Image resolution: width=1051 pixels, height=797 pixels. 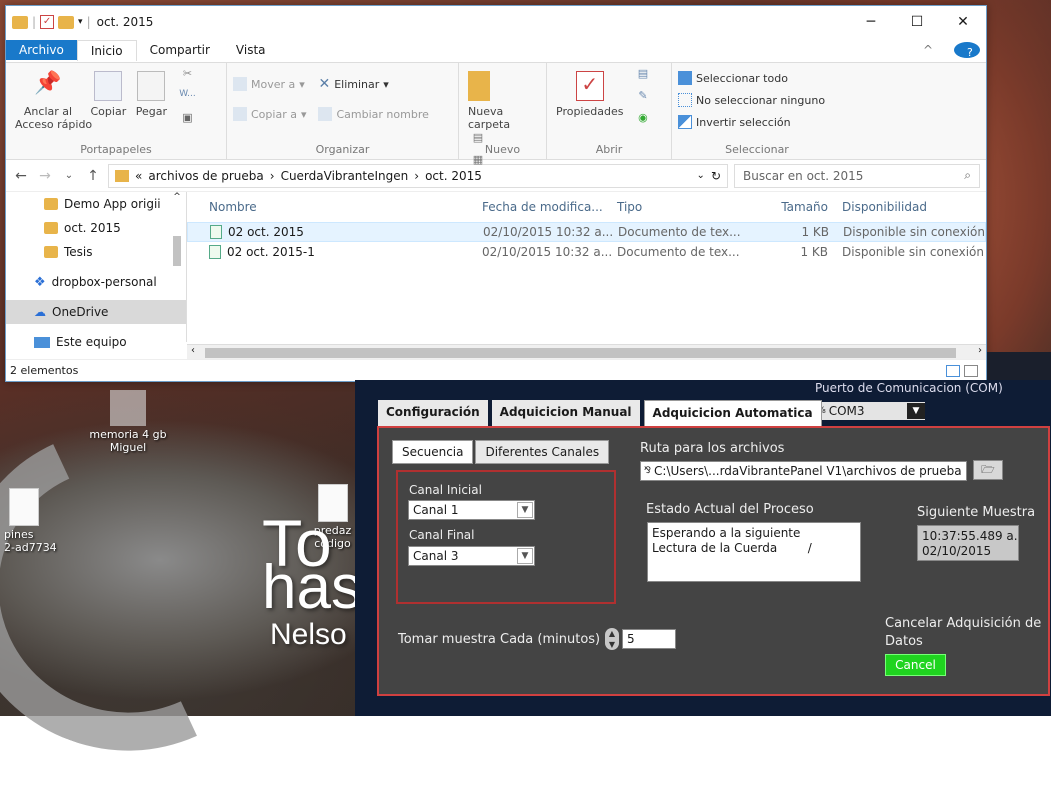 What do you see at coordinates (106, 50) in the screenshot?
I see `tab-inicio: Inicio` at bounding box center [106, 50].